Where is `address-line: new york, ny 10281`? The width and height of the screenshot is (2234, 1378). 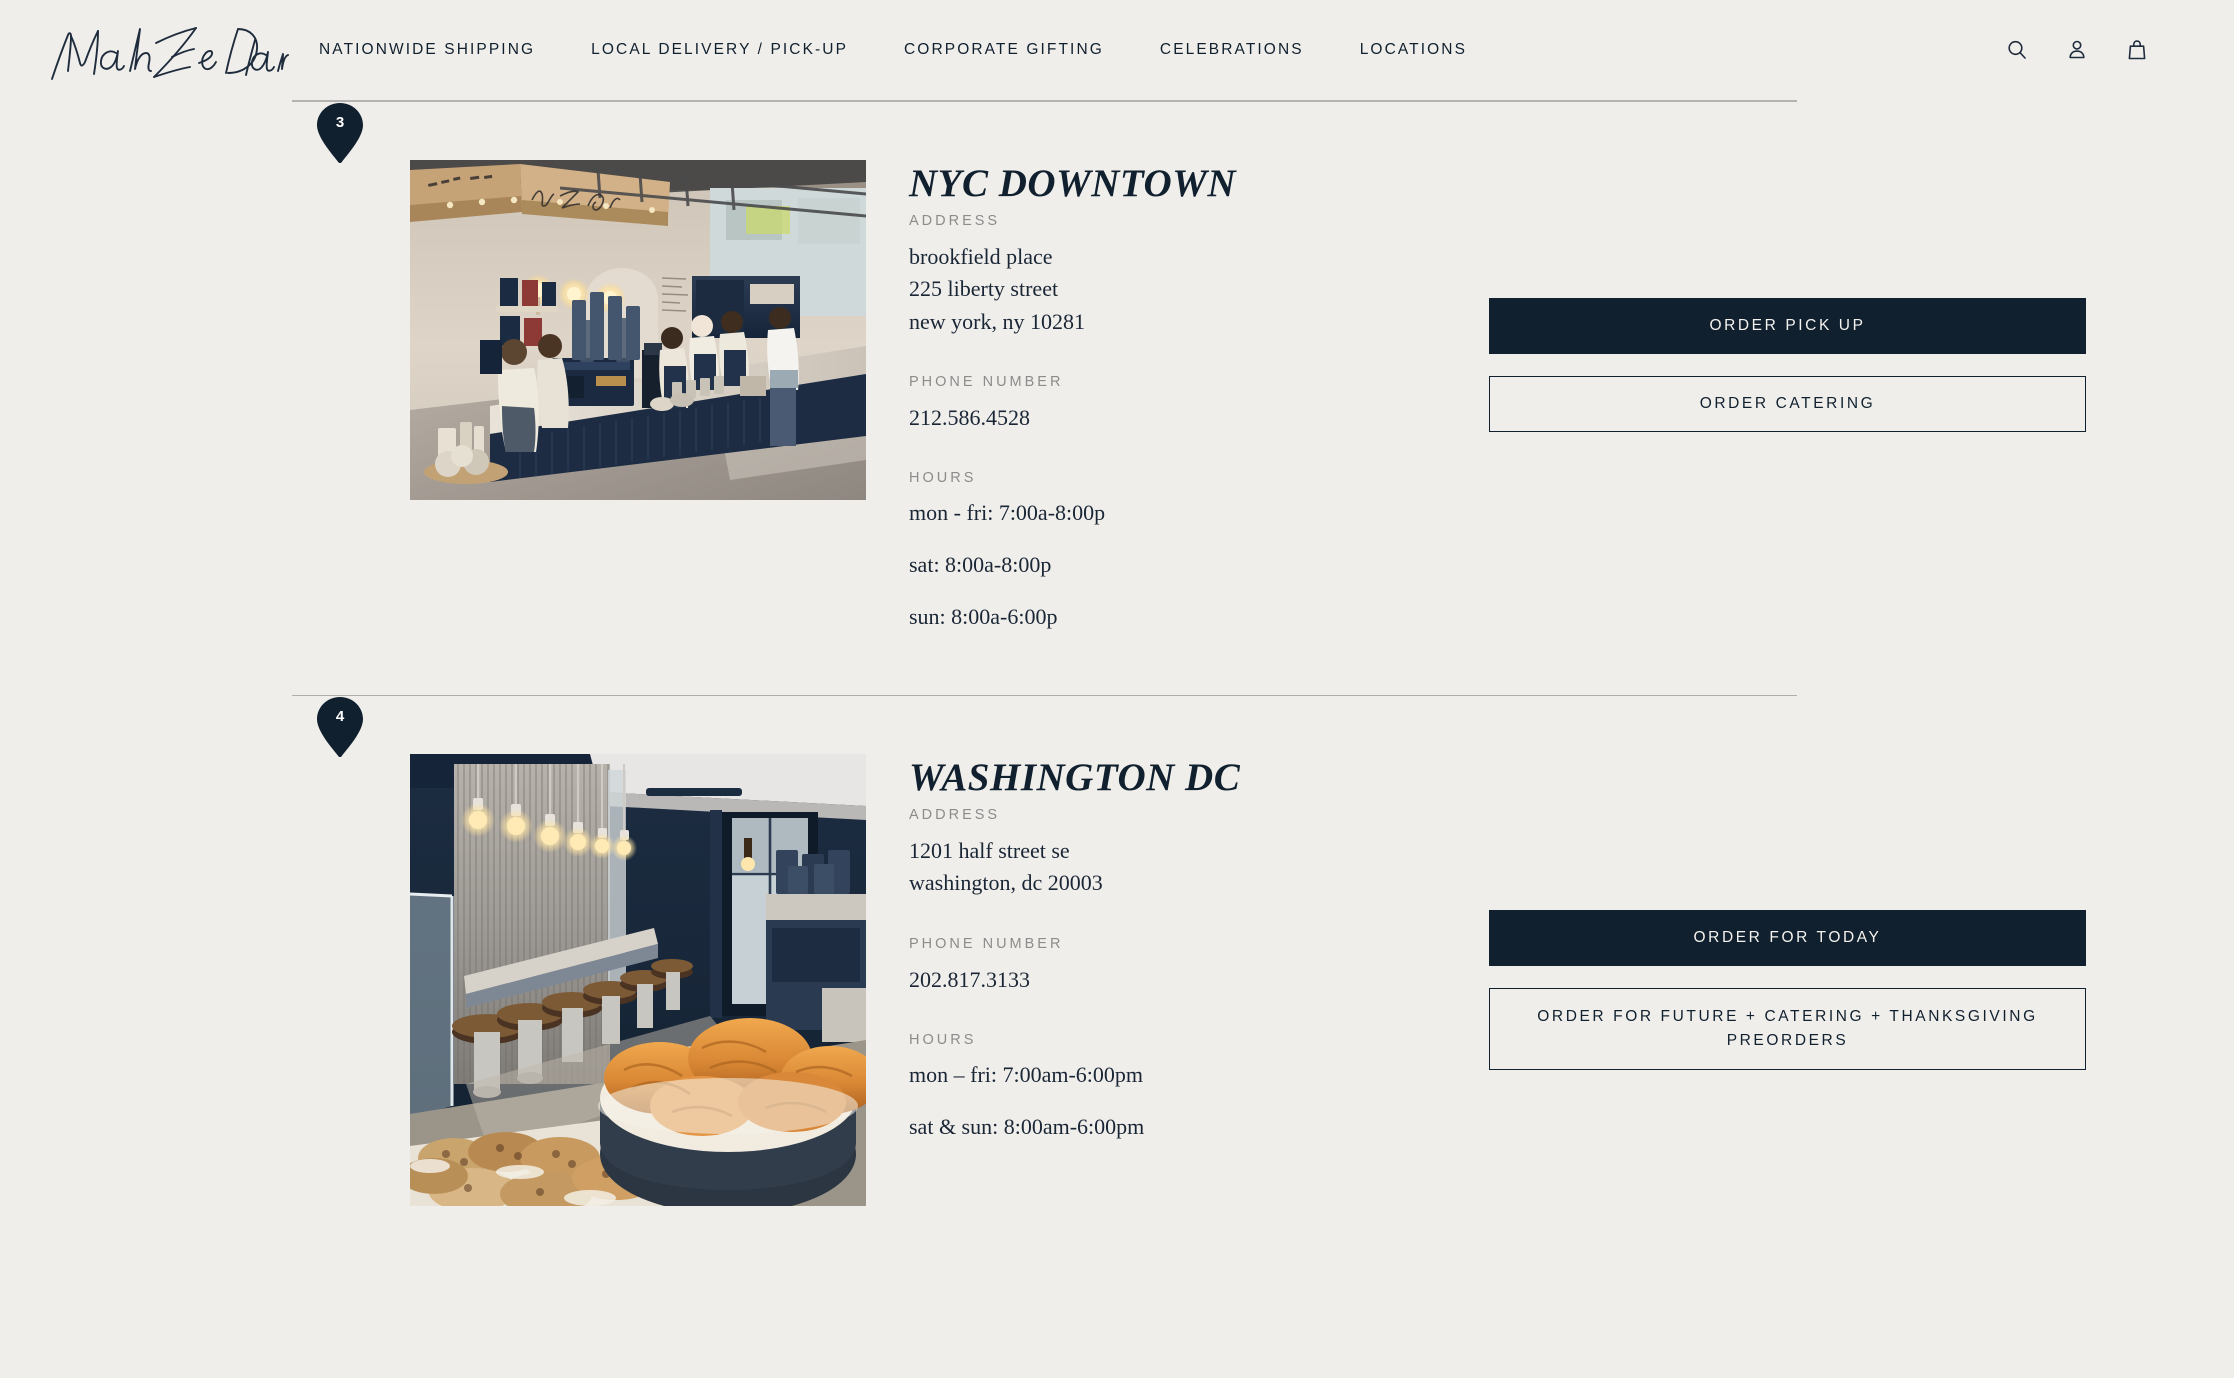 address-line: new york, ny 10281 is located at coordinates (997, 321).